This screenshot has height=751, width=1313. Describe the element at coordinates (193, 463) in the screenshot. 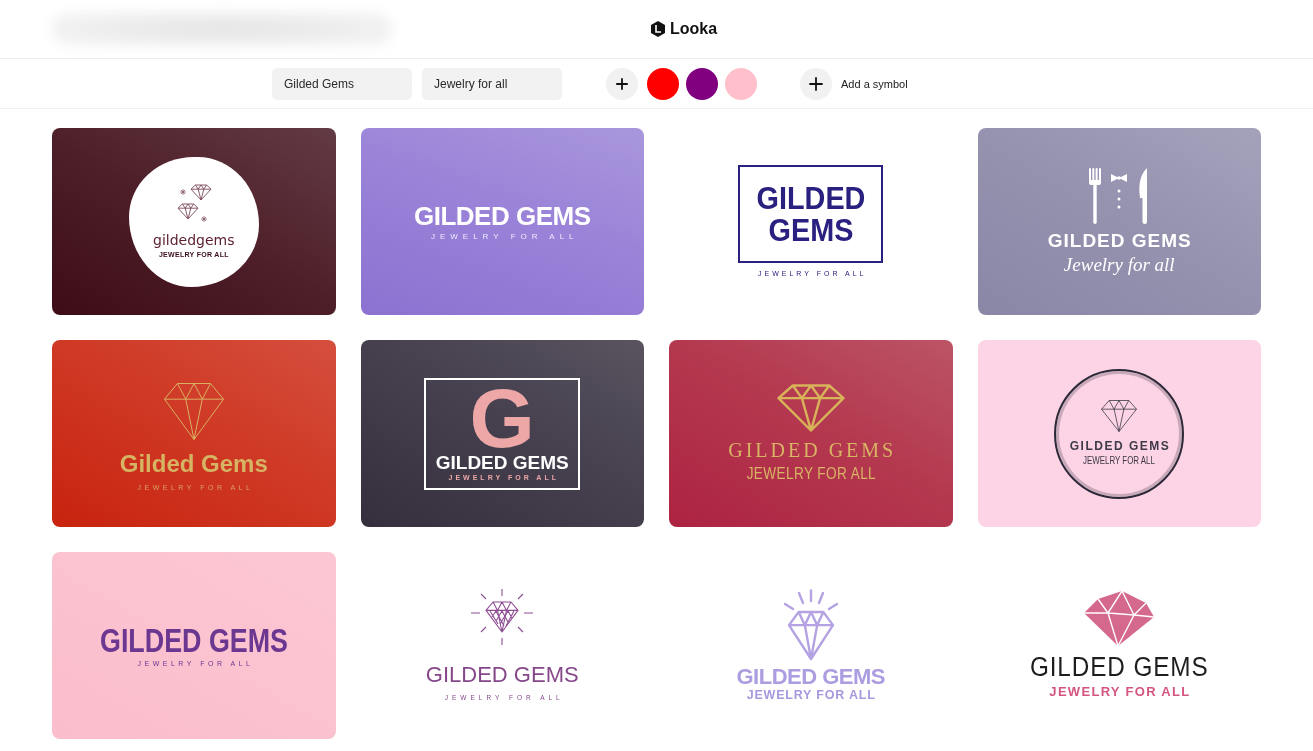

I see `logo-name: Gilded Gems` at that location.